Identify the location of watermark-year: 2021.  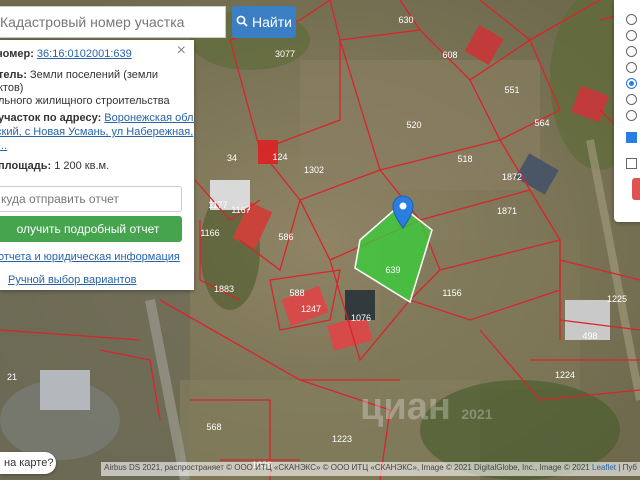
(477, 414).